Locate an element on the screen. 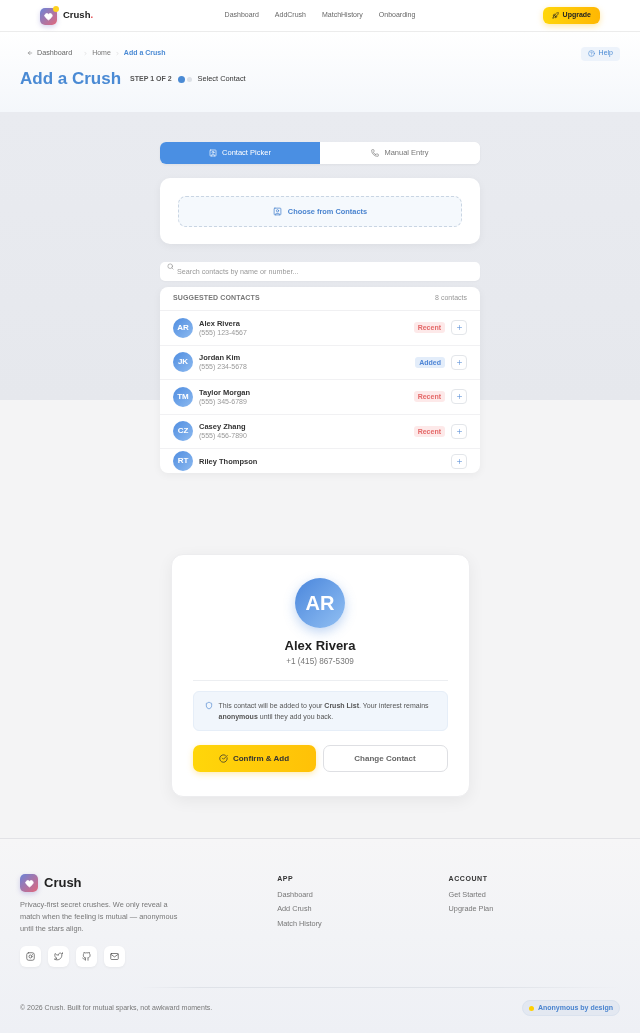 This screenshot has width=640, height=1033. avatar: RT is located at coordinates (183, 461).